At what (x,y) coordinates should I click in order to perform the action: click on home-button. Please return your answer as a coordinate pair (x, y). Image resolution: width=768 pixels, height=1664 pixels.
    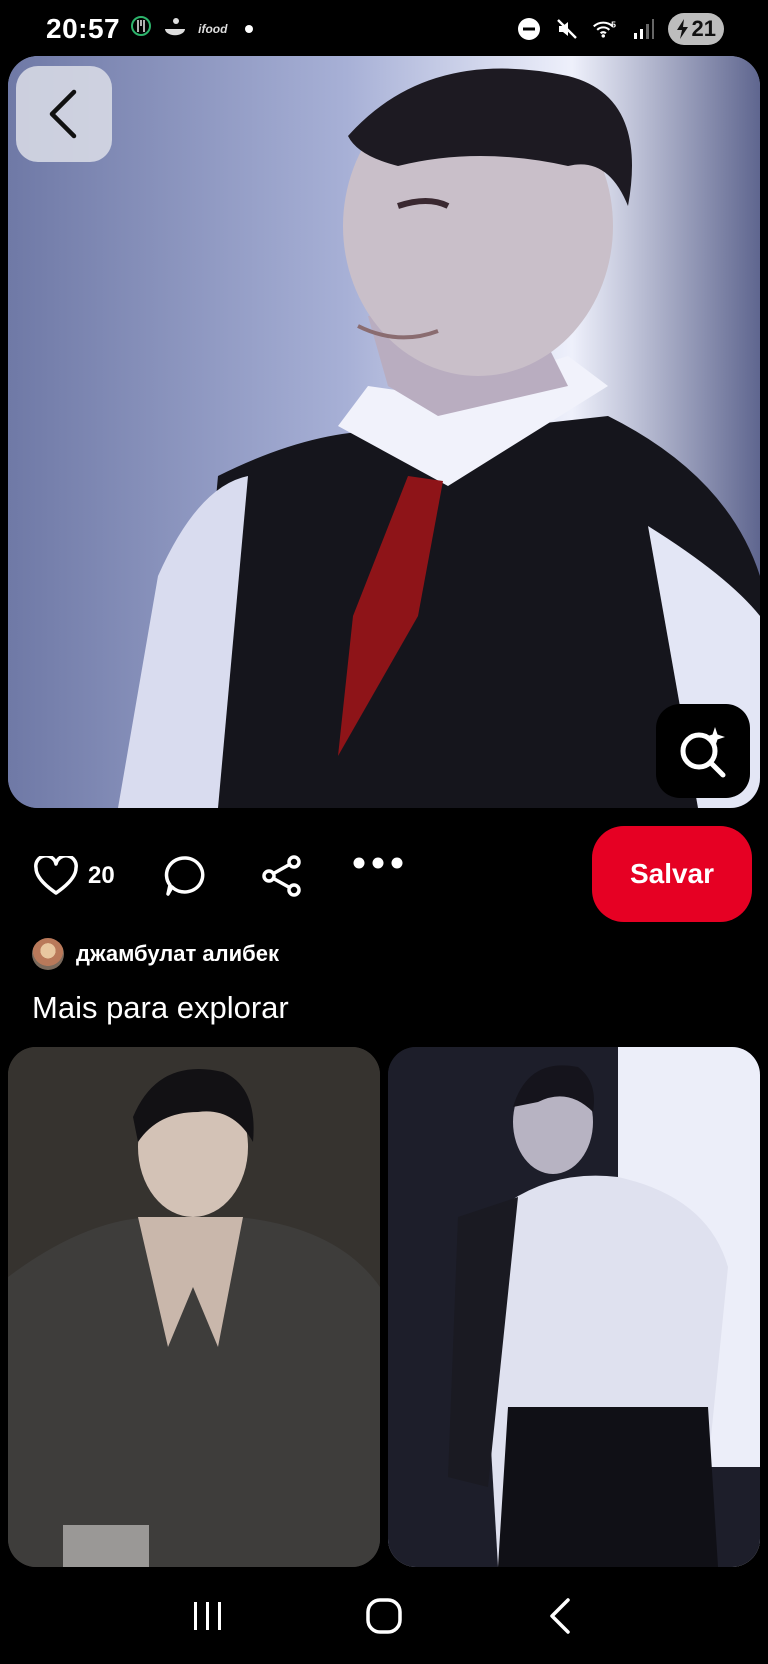
    Looking at the image, I should click on (384, 1616).